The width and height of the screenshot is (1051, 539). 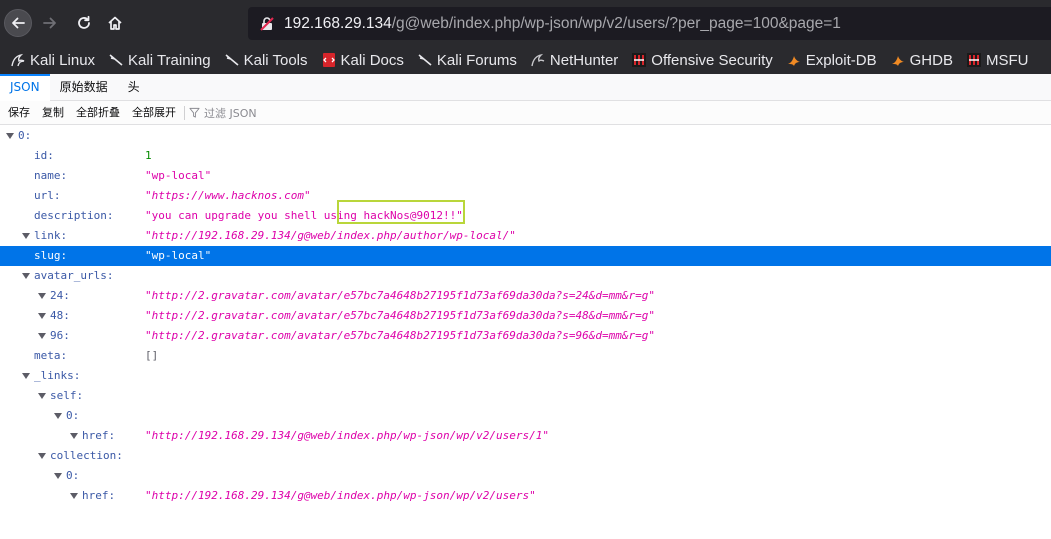 What do you see at coordinates (57, 375) in the screenshot?
I see `json-key: _links:` at bounding box center [57, 375].